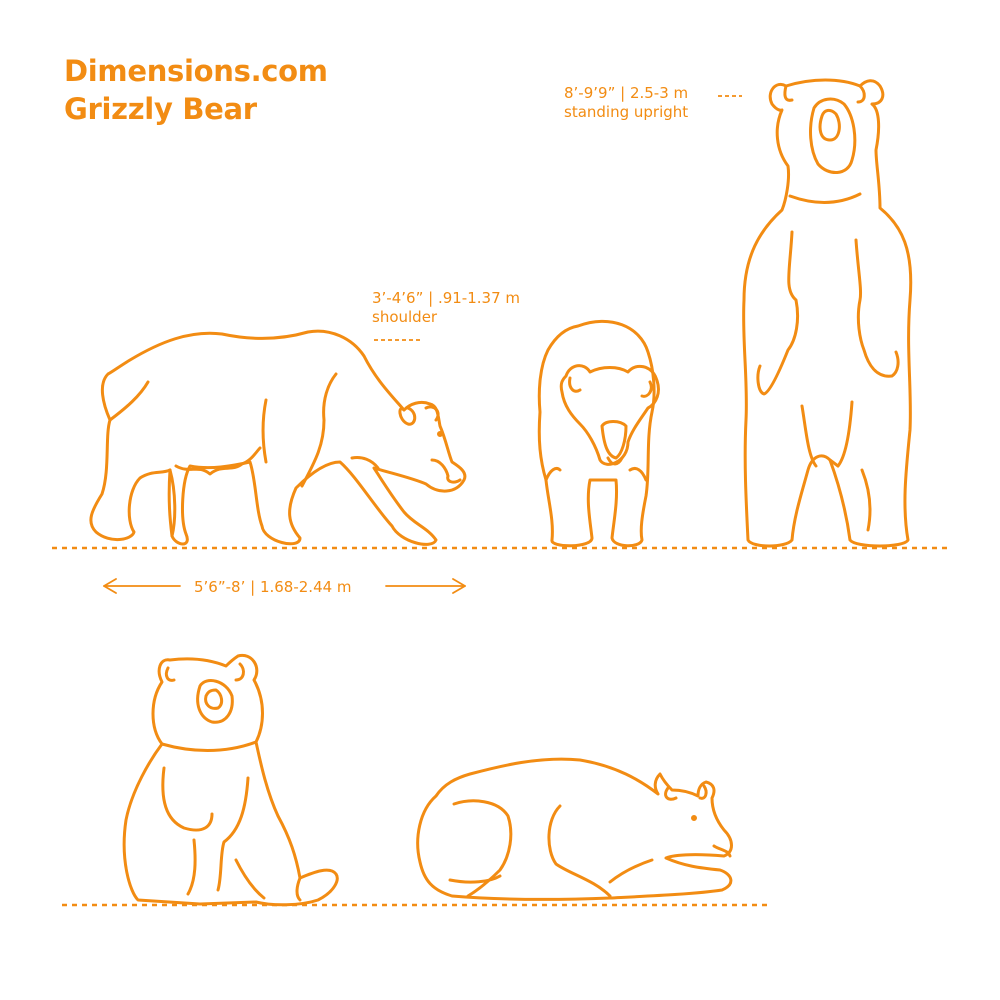 Image resolution: width=1000 pixels, height=1000 pixels. Describe the element at coordinates (425, 586) in the screenshot. I see `length-arrow-right` at that location.